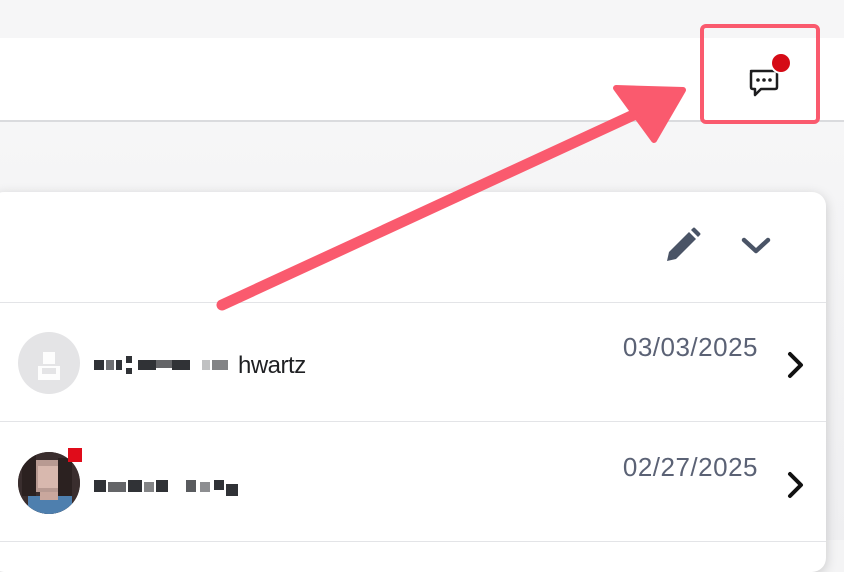 This screenshot has width=844, height=572. I want to click on conversation-date: 02/27/2025, so click(690, 467).